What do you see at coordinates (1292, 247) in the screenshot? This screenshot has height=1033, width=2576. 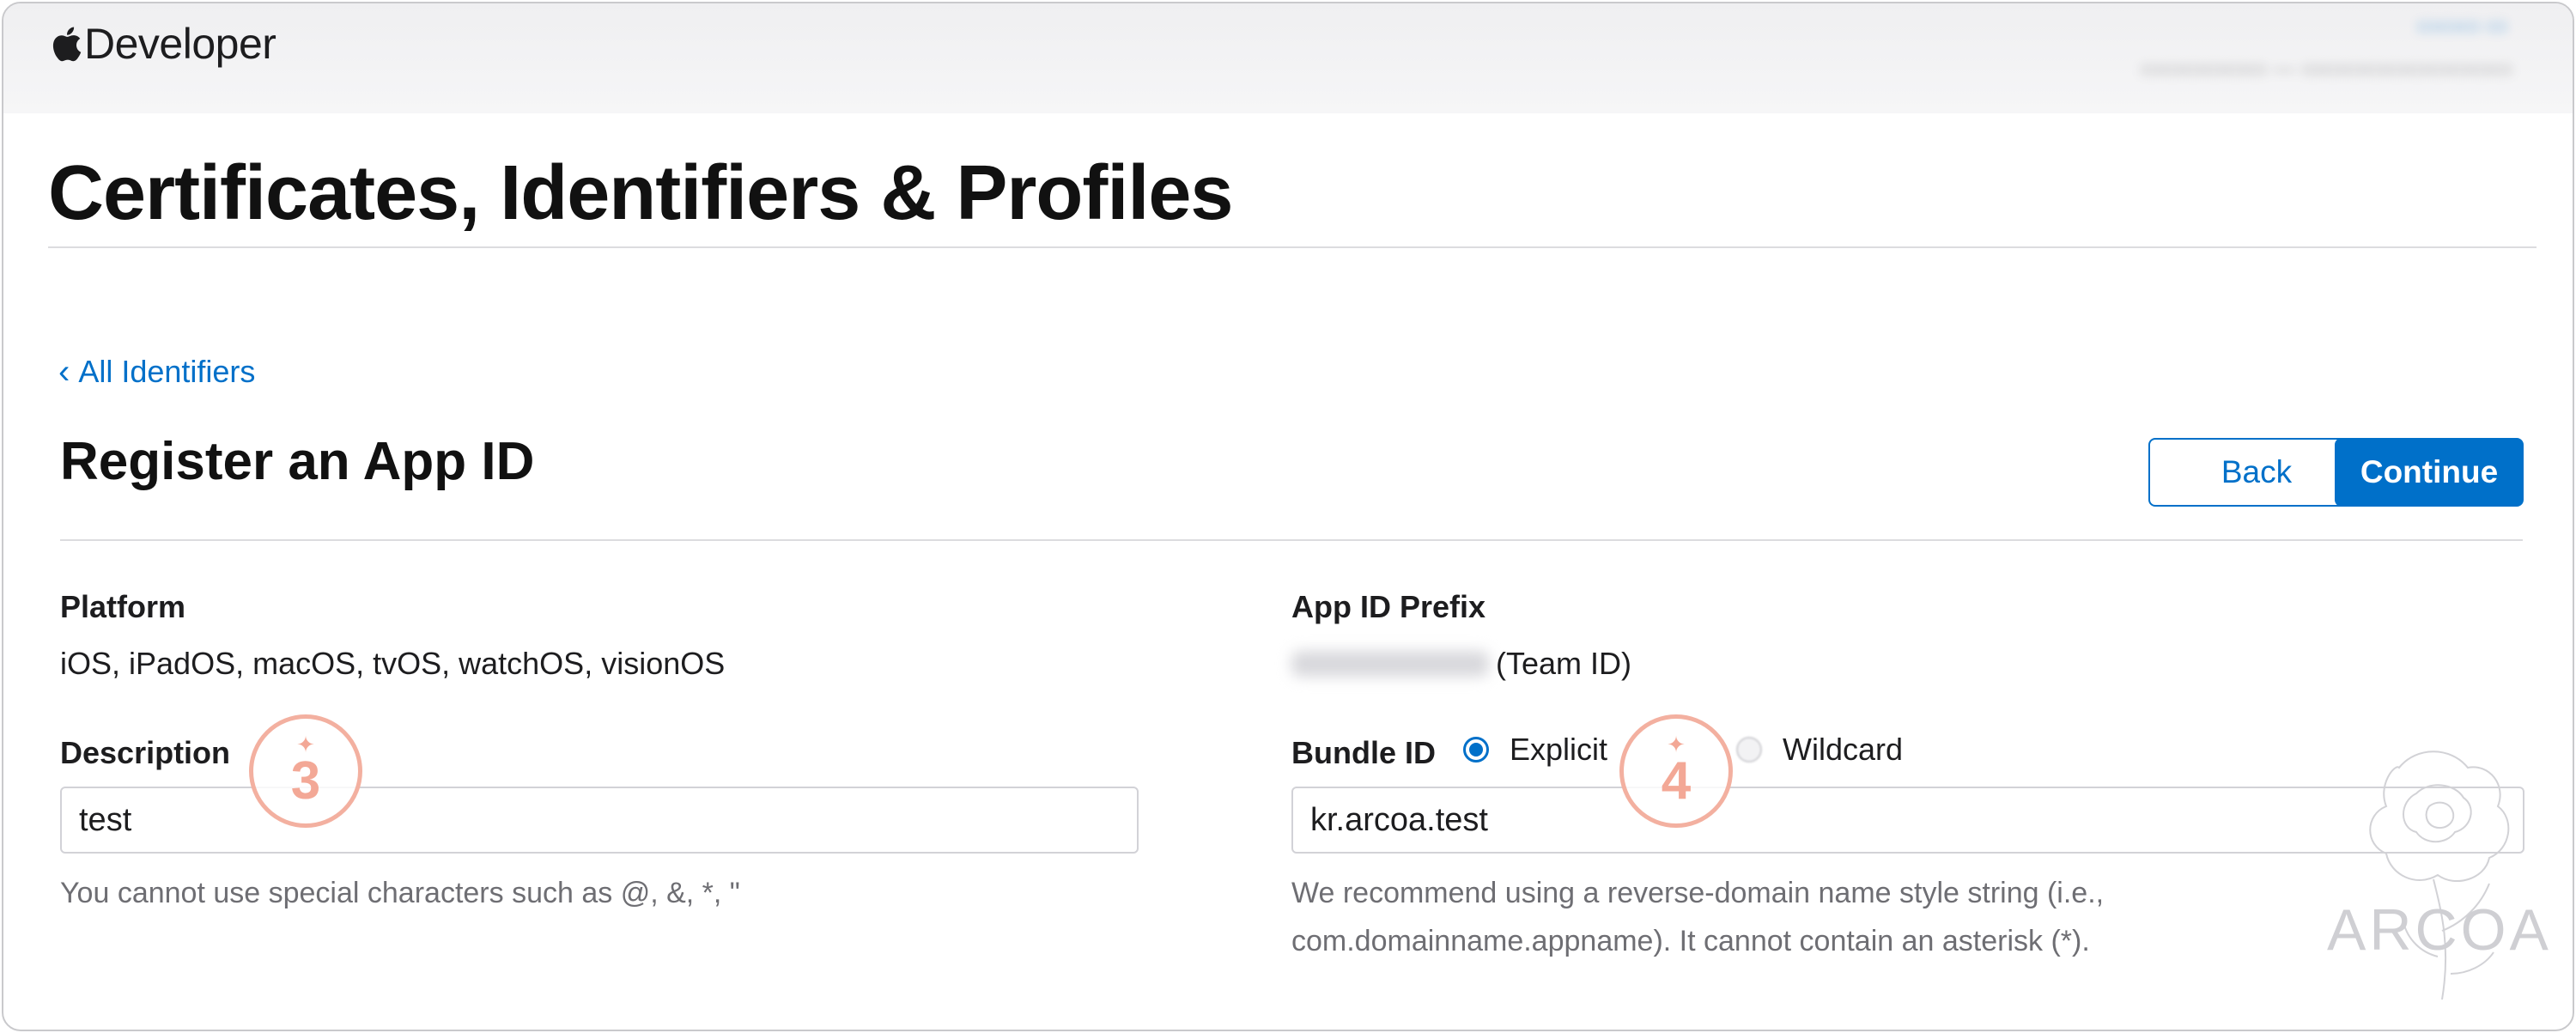 I see `title-divider` at bounding box center [1292, 247].